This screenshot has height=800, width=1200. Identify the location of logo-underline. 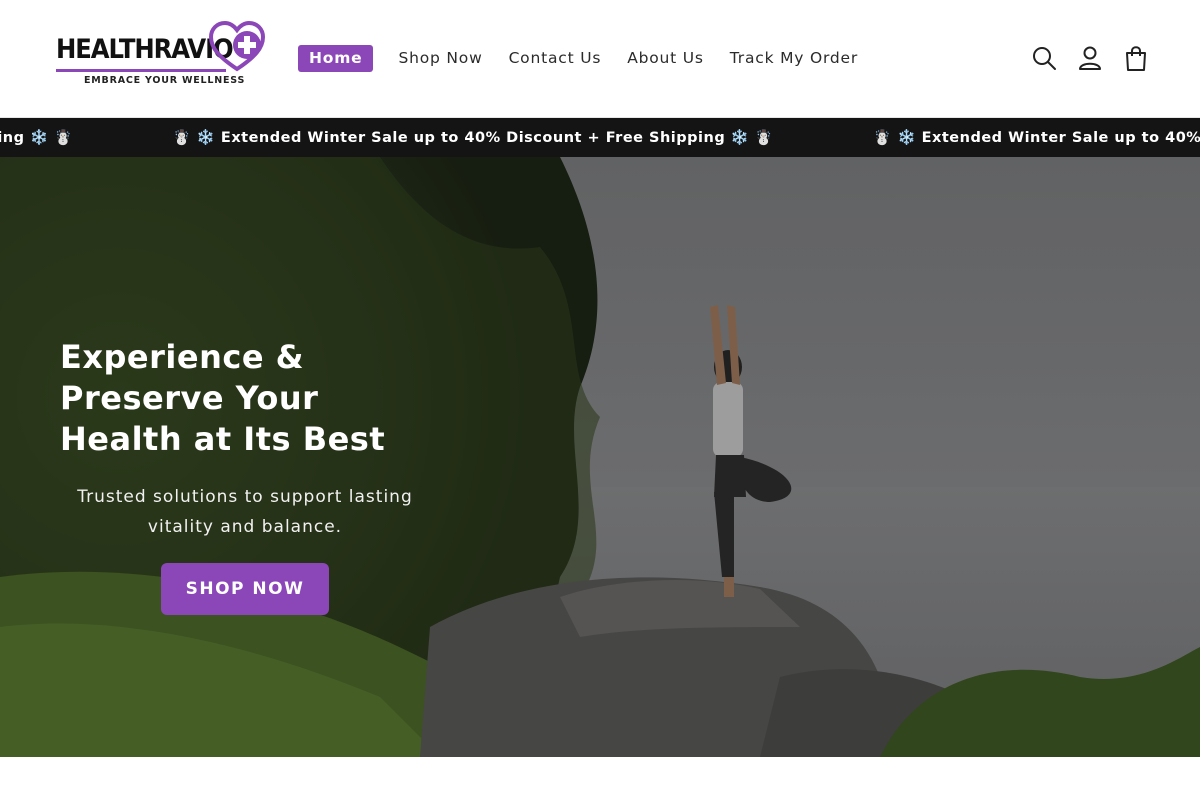
(141, 70).